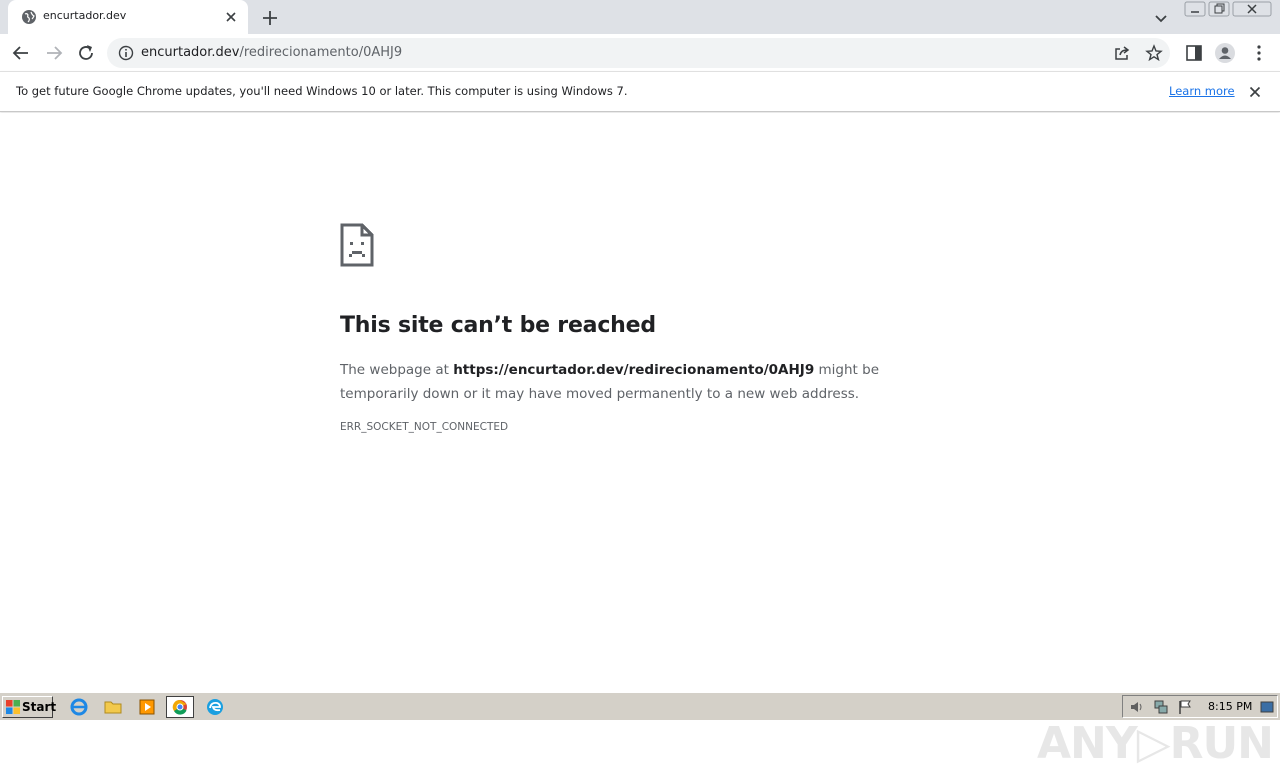 This screenshot has width=1280, height=769. Describe the element at coordinates (1185, 707) in the screenshot. I see `action-center-flag-icon` at that location.